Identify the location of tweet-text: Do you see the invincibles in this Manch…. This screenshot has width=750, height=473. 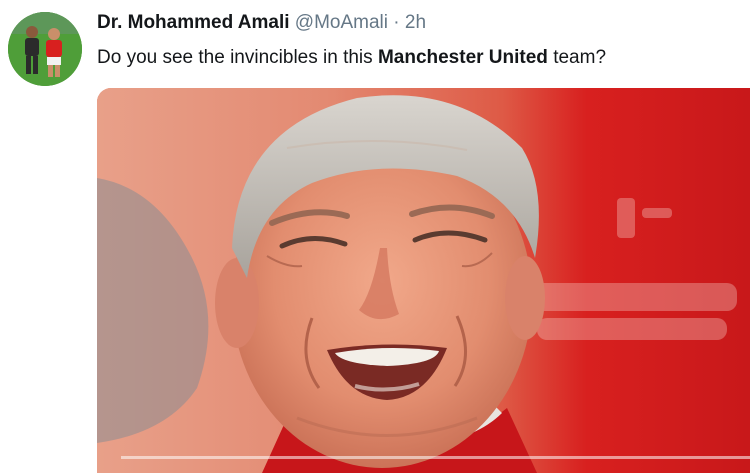
(351, 58).